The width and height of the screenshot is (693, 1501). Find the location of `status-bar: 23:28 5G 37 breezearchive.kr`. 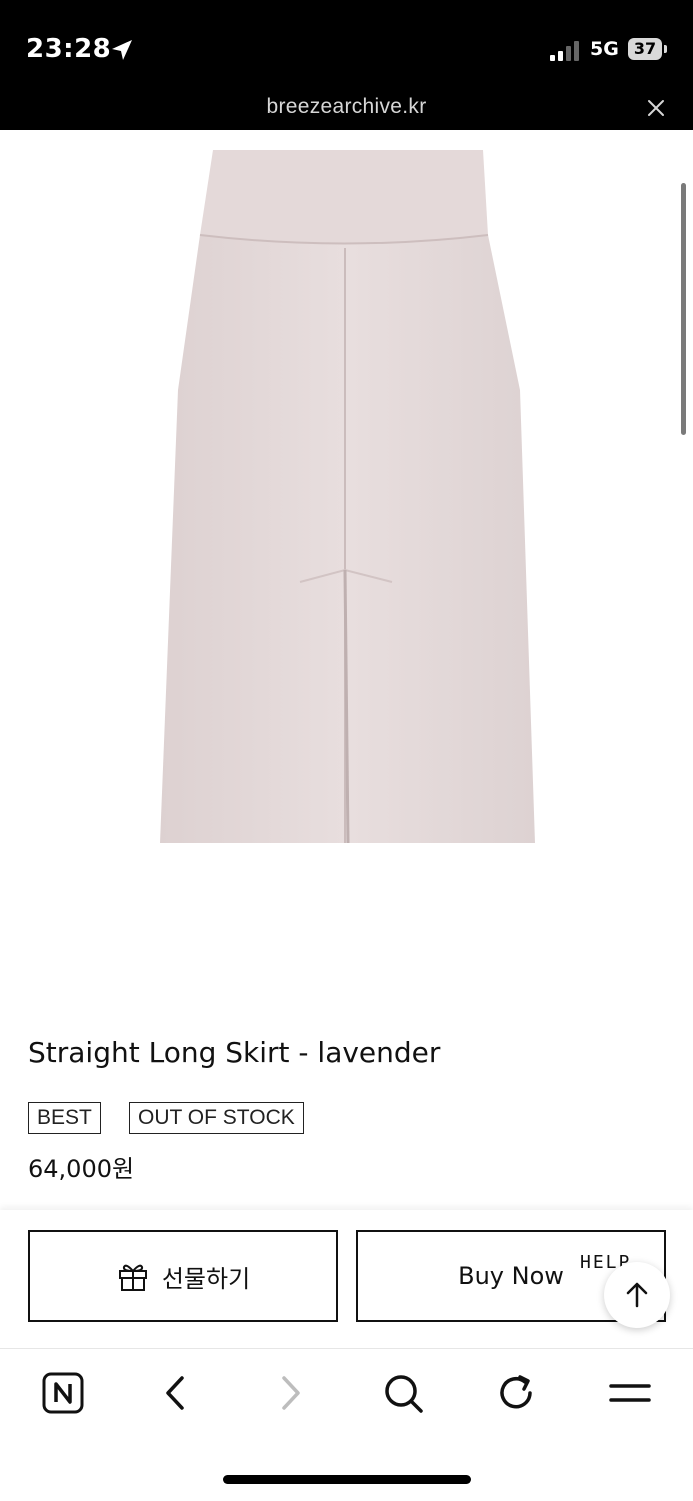

status-bar: 23:28 5G 37 breezearchive.kr is located at coordinates (346, 65).